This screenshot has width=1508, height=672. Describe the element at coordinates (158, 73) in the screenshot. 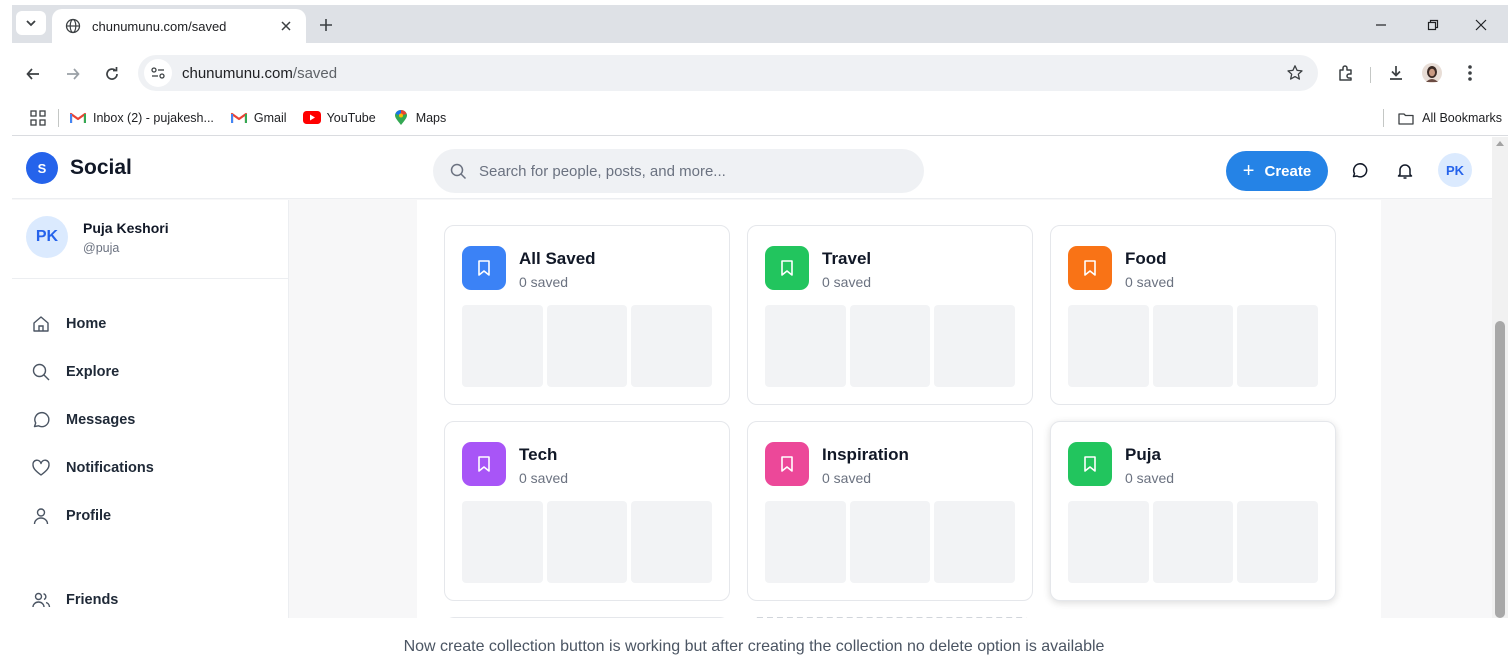

I see `site-settings-icon` at that location.